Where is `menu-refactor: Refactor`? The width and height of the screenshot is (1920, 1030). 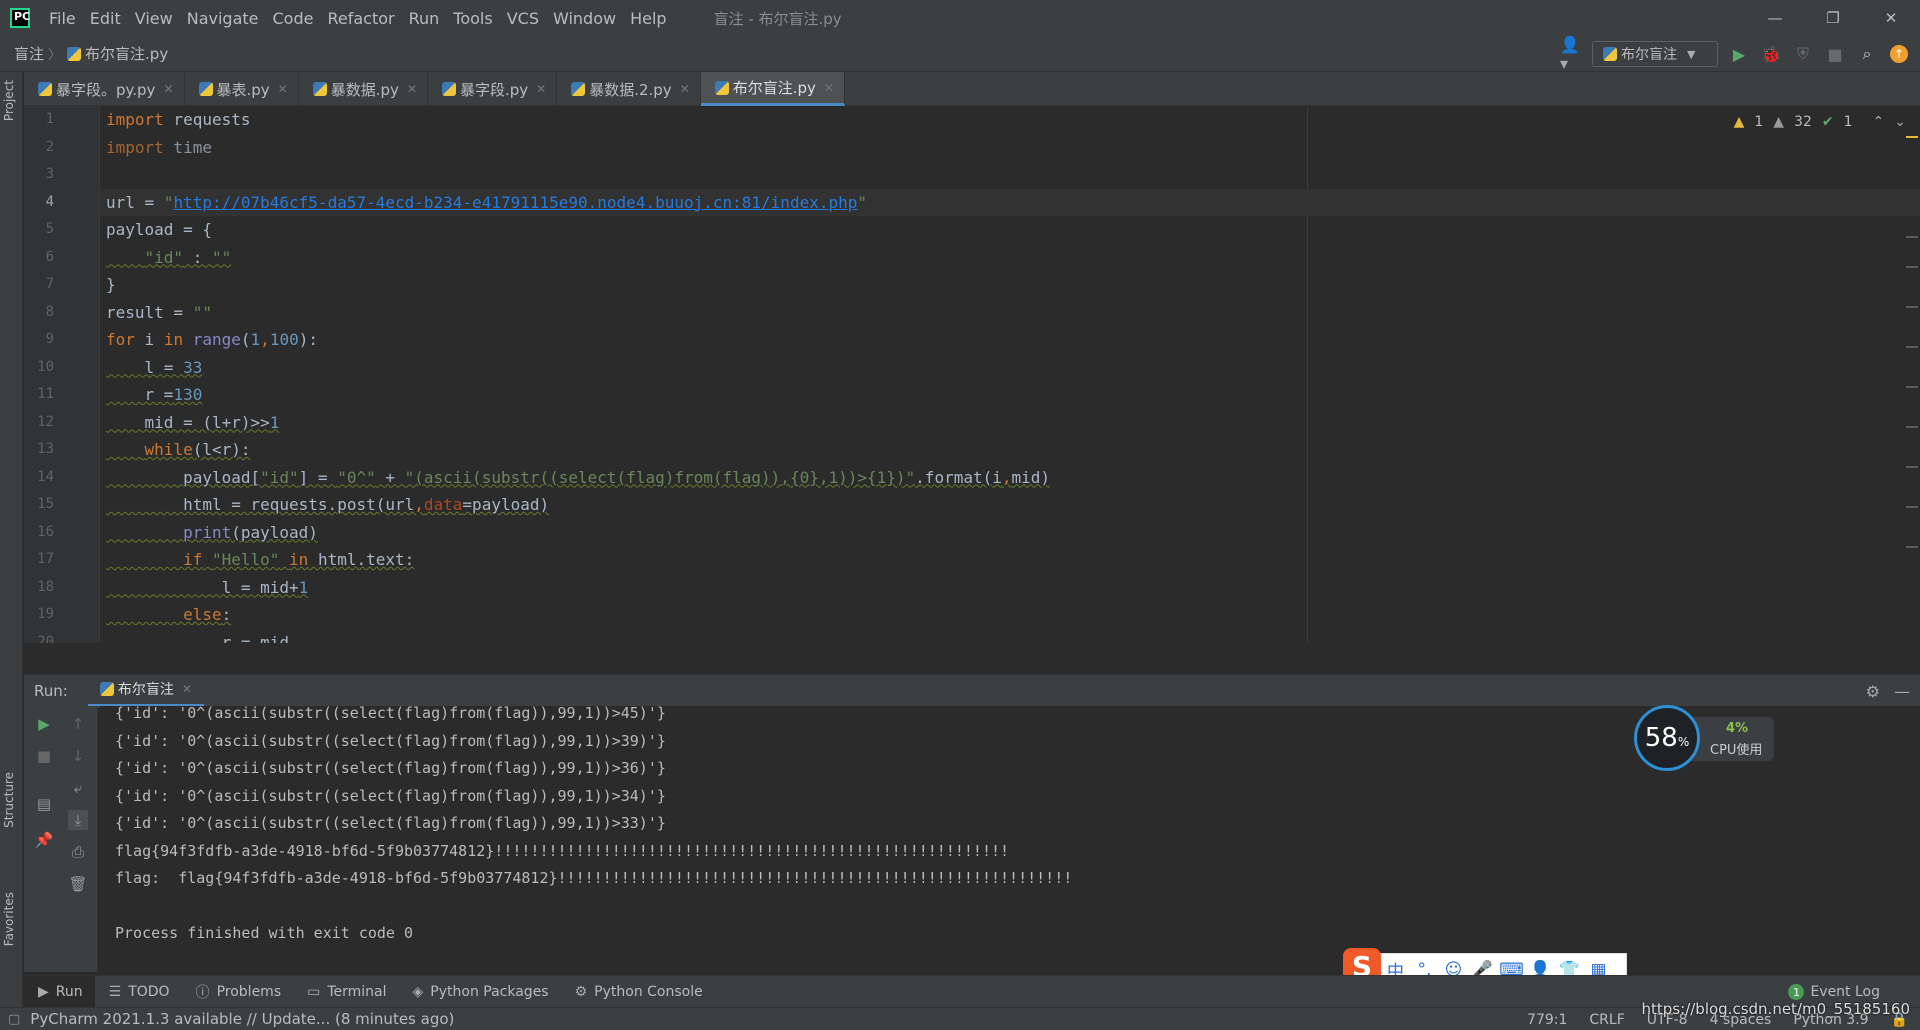 menu-refactor: Refactor is located at coordinates (360, 18).